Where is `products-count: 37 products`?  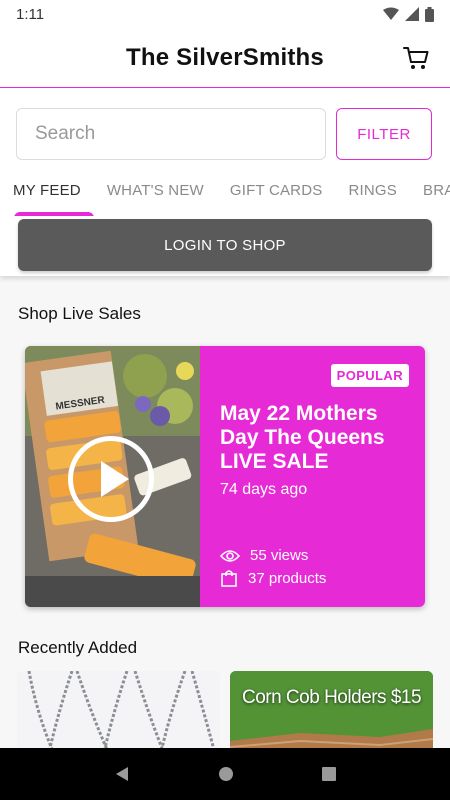 products-count: 37 products is located at coordinates (287, 578).